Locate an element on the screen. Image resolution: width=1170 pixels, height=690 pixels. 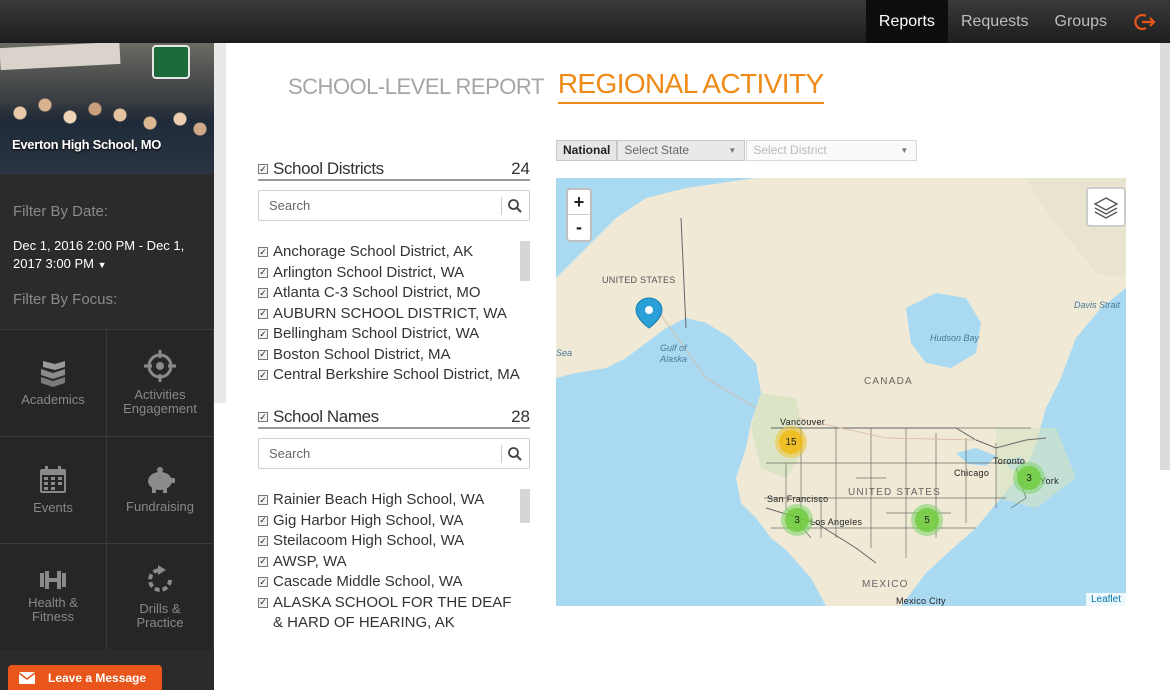
tab-school-level-report: SCHOOL-LEVEL REPORT is located at coordinates (416, 89).